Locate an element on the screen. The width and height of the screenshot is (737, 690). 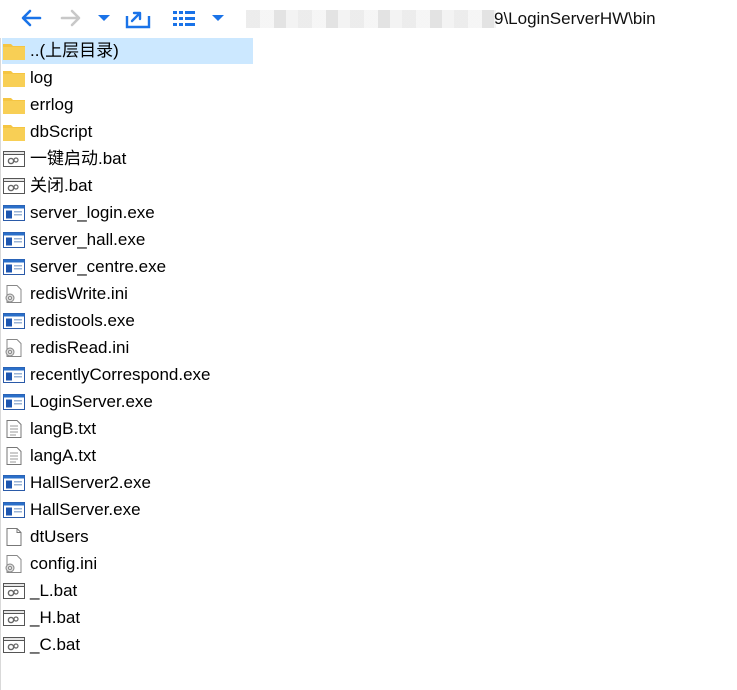
file-row: HallServer2.exe is located at coordinates (76, 483).